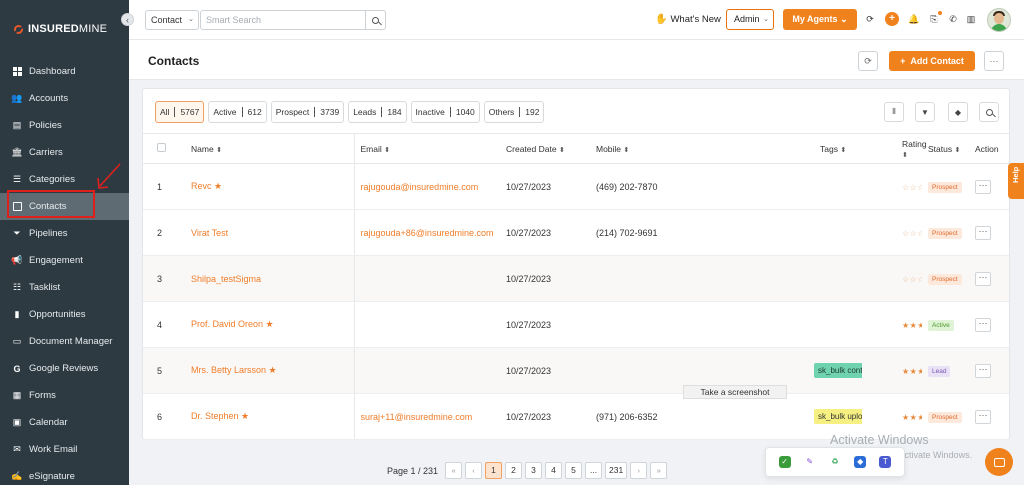  What do you see at coordinates (64, 314) in the screenshot?
I see `sidebar-item-opportunities: ▮ Opportunities` at bounding box center [64, 314].